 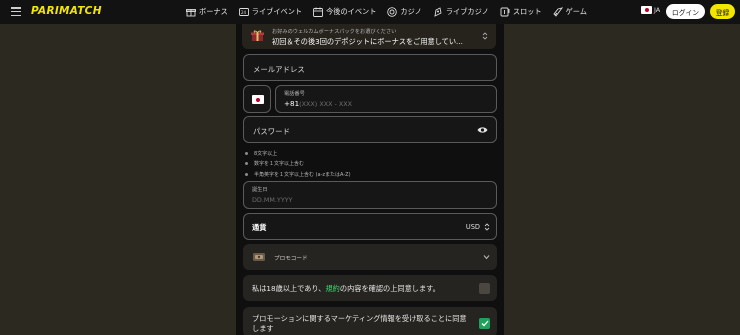 I want to click on terms-link: 規約, so click(x=332, y=288).